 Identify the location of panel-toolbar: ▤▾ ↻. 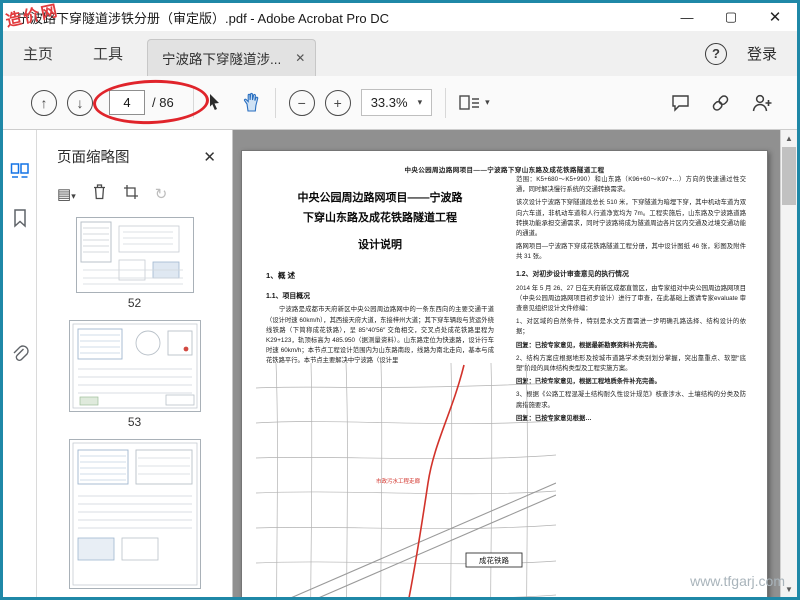
(134, 194).